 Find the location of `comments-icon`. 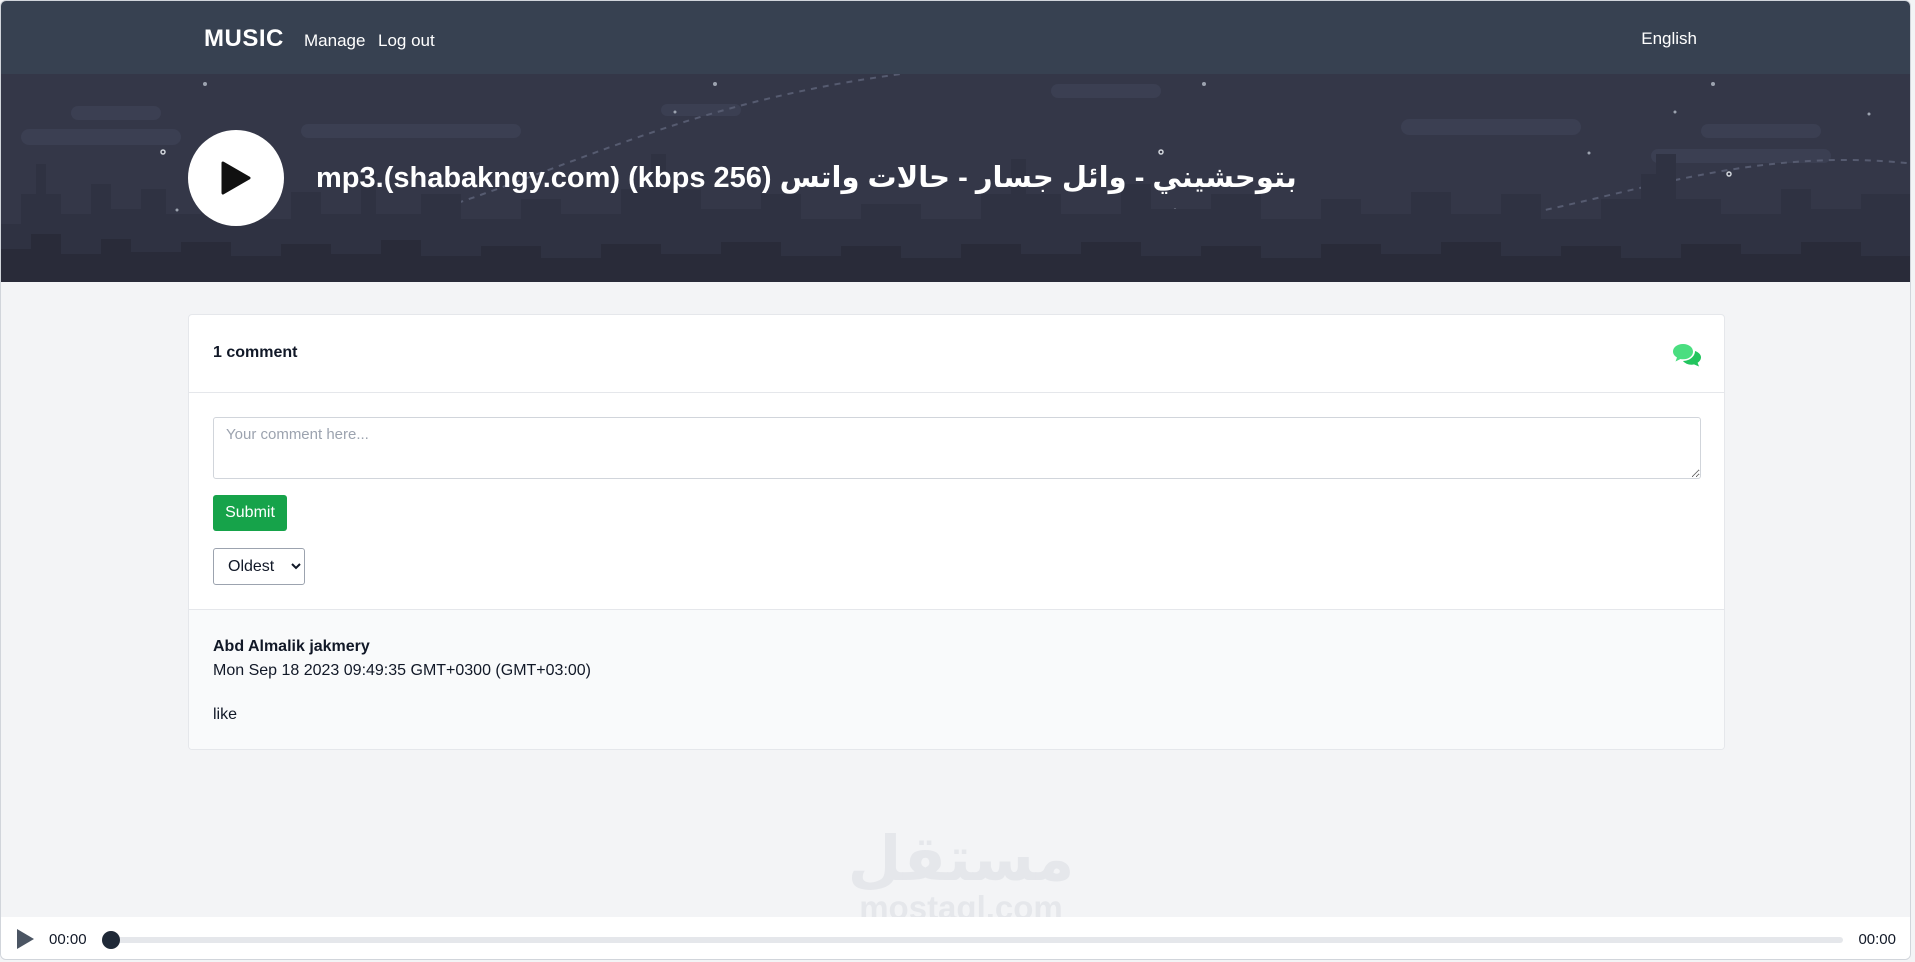

comments-icon is located at coordinates (1687, 355).